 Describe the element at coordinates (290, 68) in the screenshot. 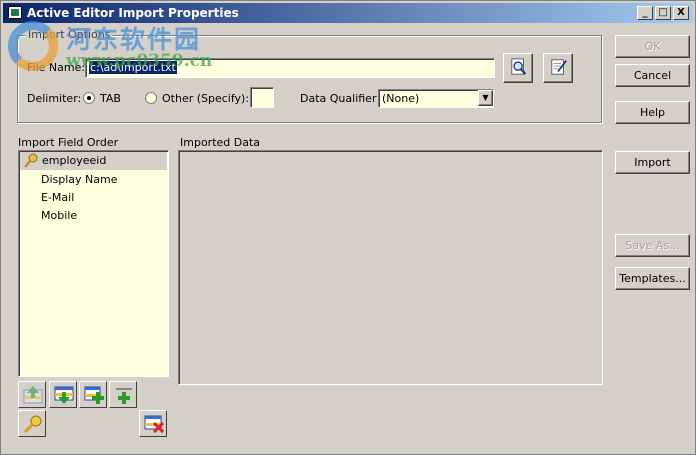

I see `file-name-input: c:\ad\import.txt` at that location.